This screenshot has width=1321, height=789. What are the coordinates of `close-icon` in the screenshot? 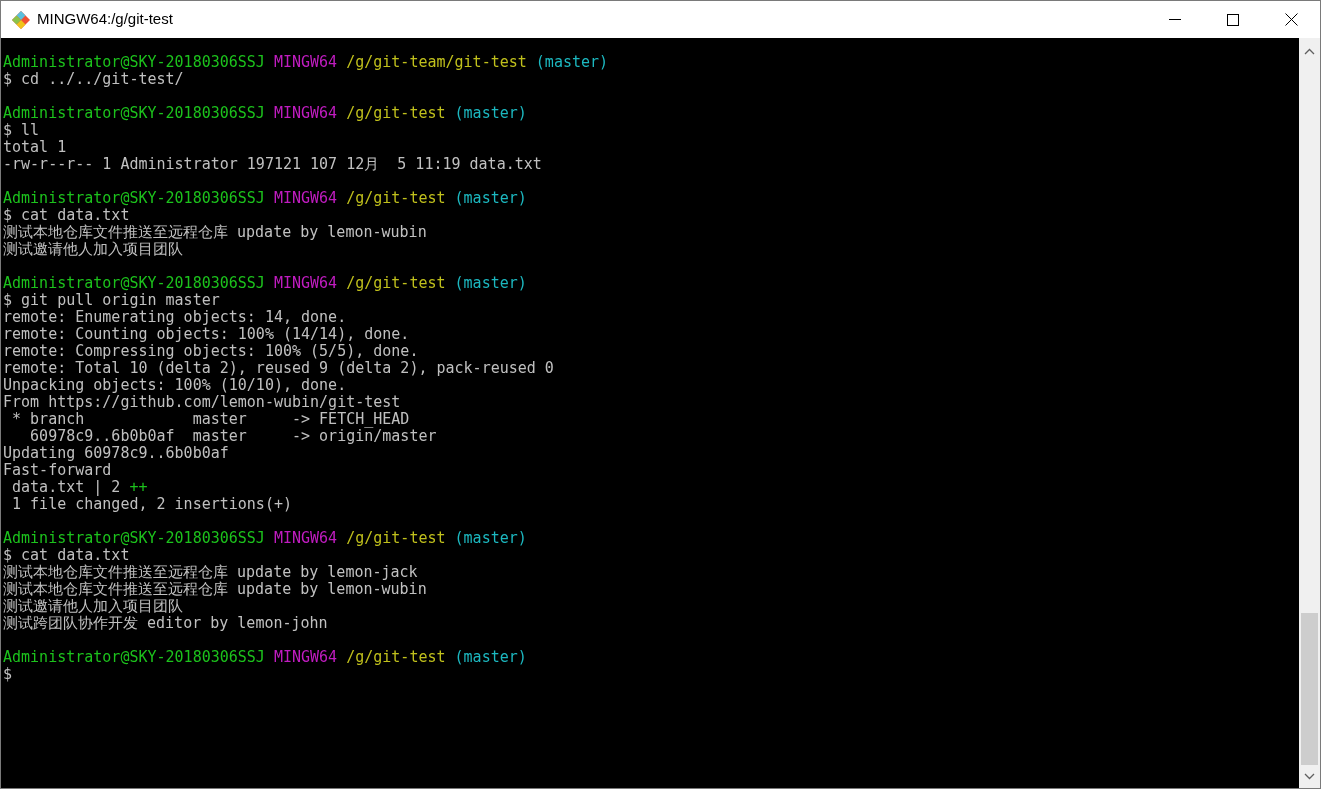 It's located at (1291, 19).